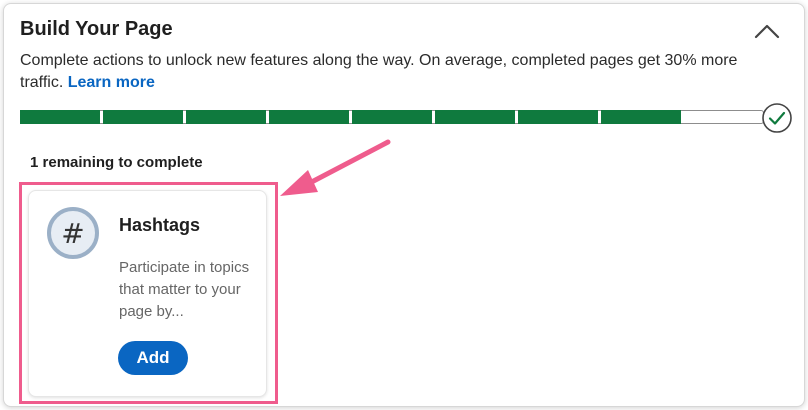 The image size is (808, 410). What do you see at coordinates (777, 118) in the screenshot?
I see `checkmark-circle-icon` at bounding box center [777, 118].